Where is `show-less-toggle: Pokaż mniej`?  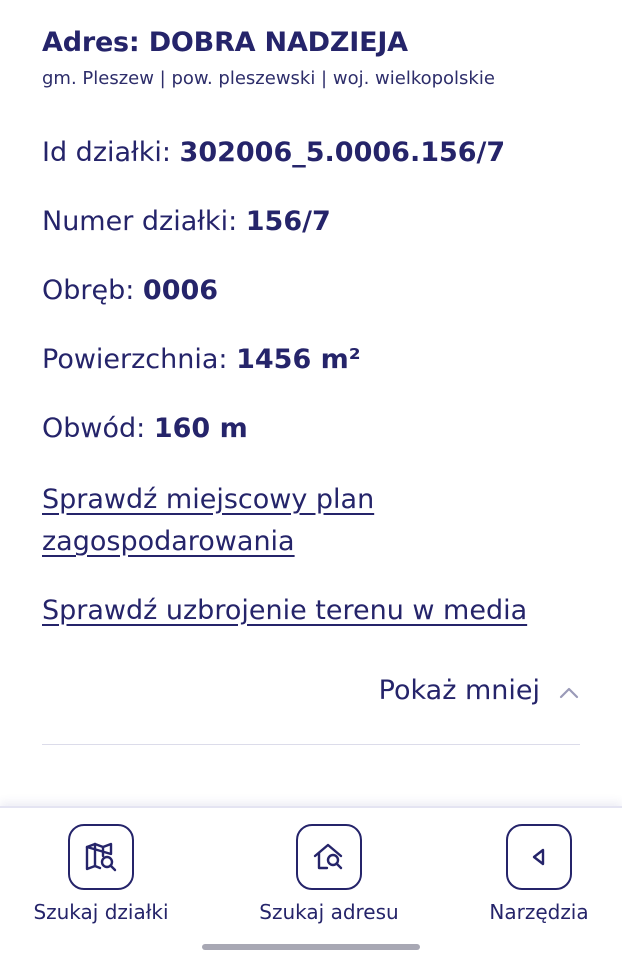 show-less-toggle: Pokaż mniej is located at coordinates (479, 690).